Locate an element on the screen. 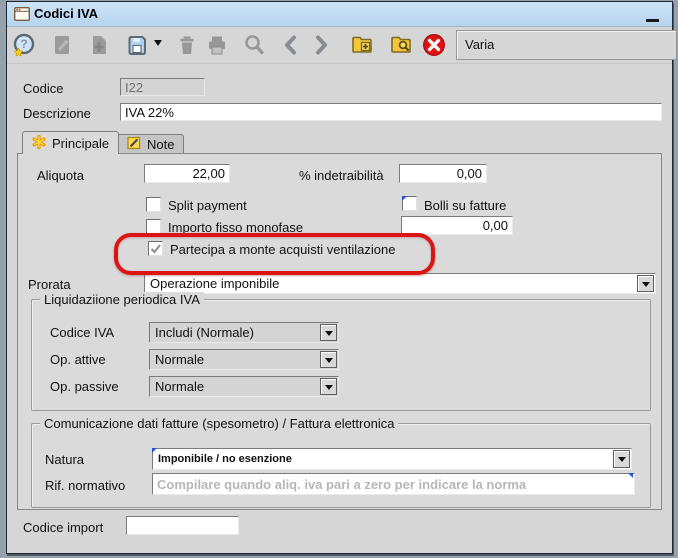 This screenshot has width=678, height=558. tab-principale-label: Principale is located at coordinates (81, 143).